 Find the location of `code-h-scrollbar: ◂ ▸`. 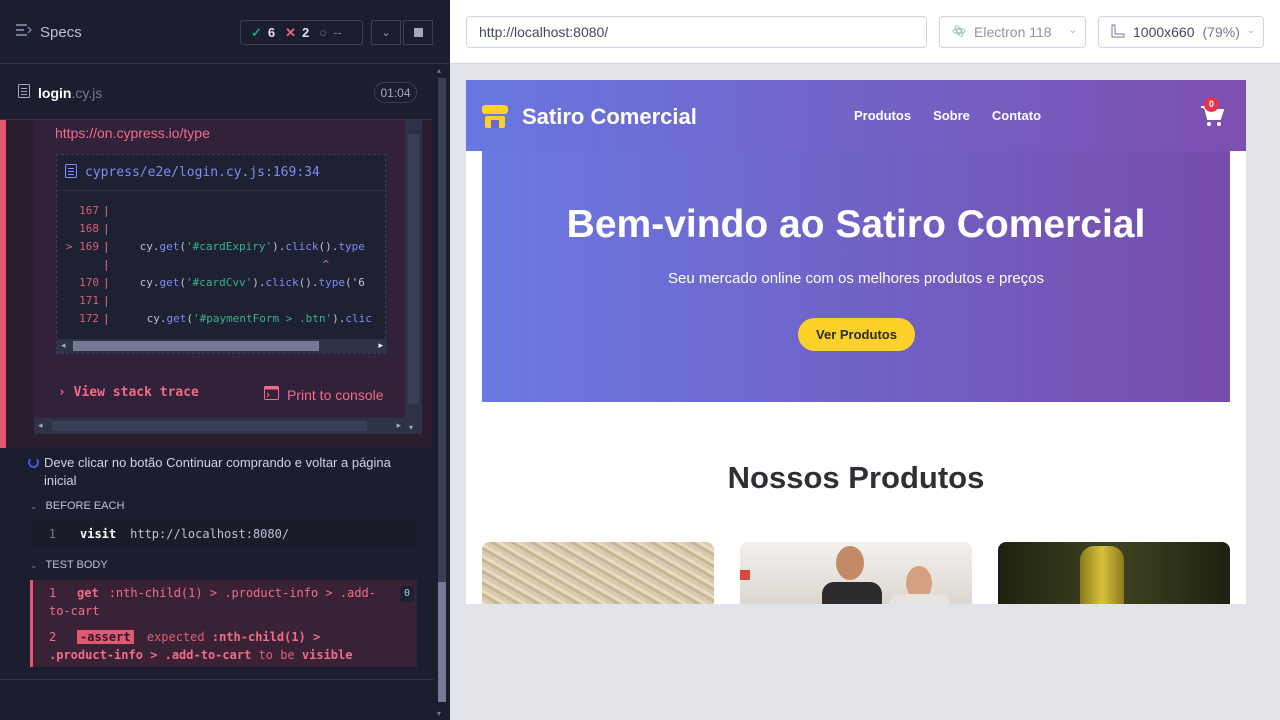

code-h-scrollbar: ◂ ▸ is located at coordinates (222, 346).